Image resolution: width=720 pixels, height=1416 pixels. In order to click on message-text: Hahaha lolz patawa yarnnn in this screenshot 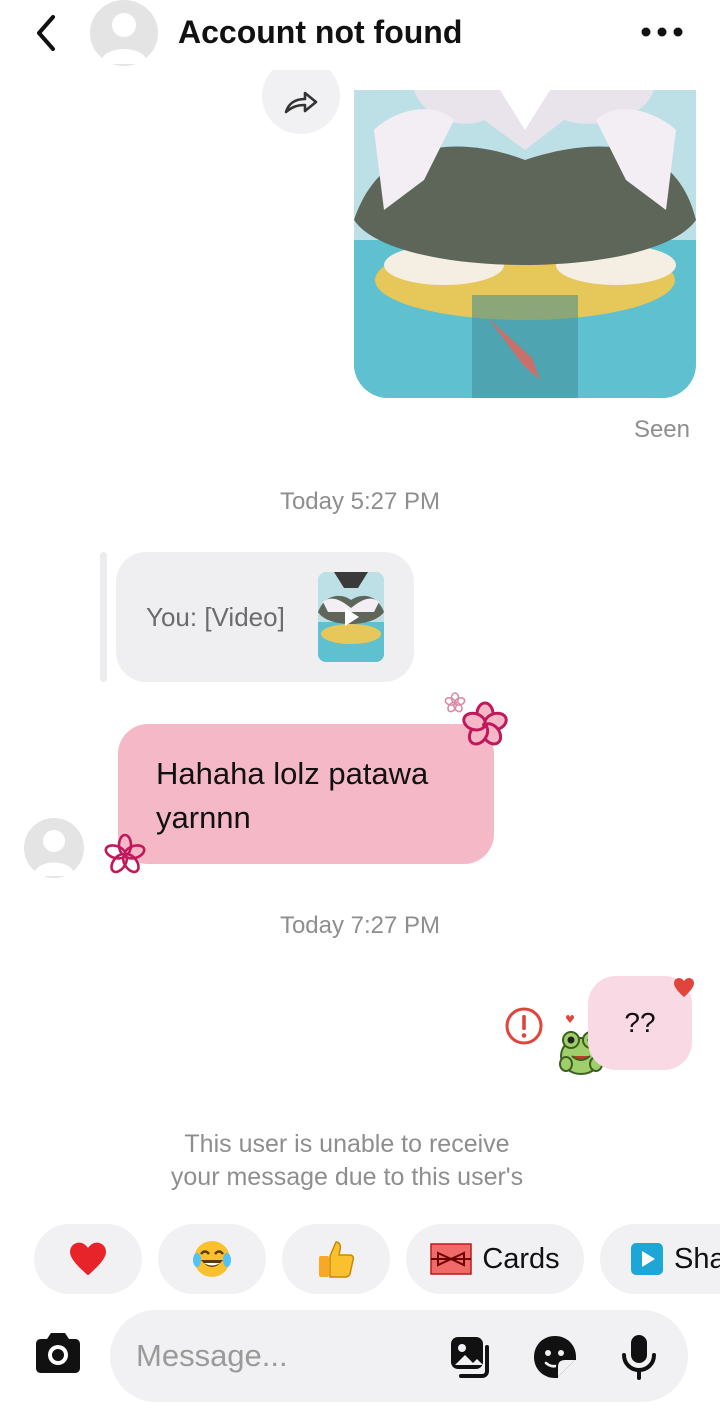, I will do `click(292, 795)`.